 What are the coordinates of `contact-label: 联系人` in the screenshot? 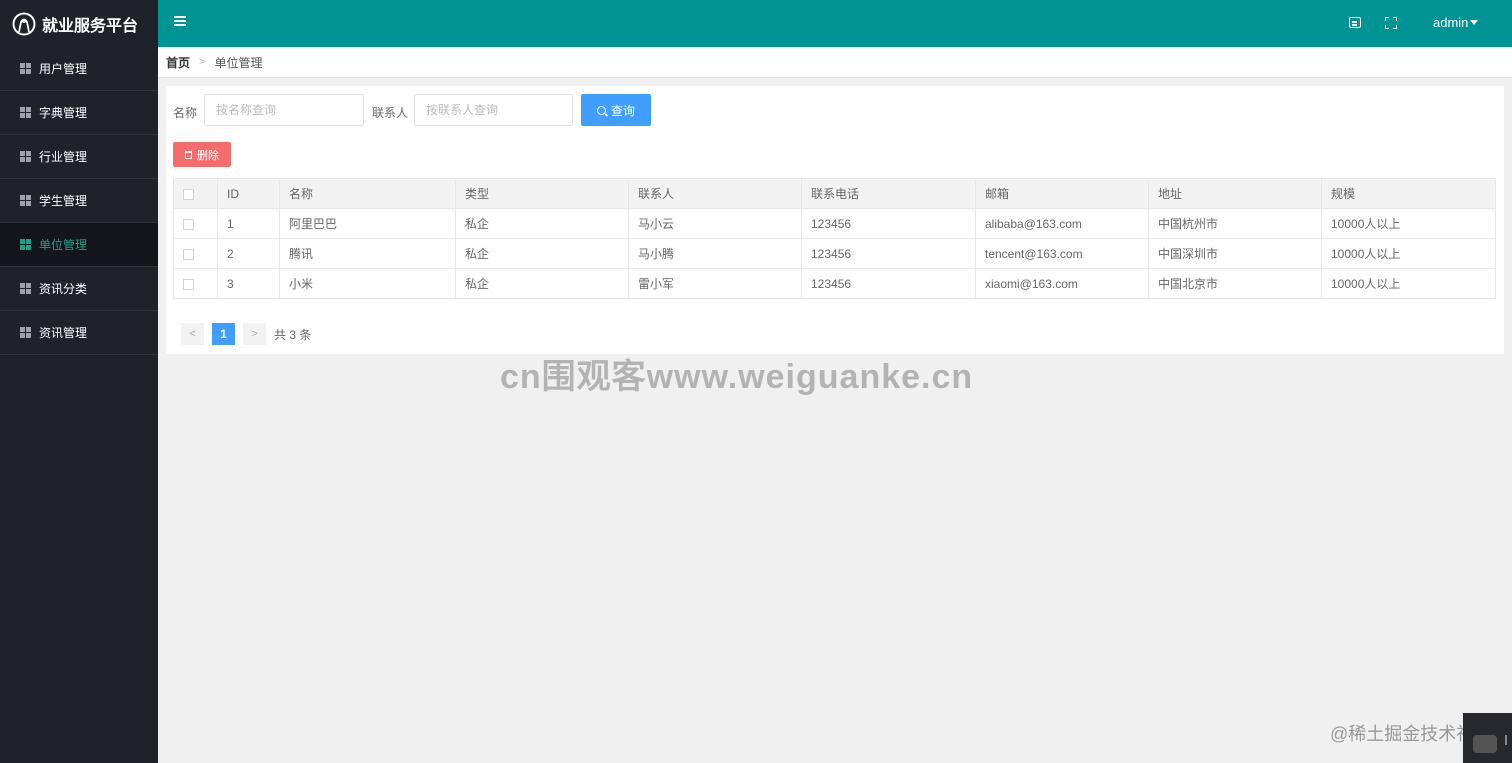 It's located at (390, 113).